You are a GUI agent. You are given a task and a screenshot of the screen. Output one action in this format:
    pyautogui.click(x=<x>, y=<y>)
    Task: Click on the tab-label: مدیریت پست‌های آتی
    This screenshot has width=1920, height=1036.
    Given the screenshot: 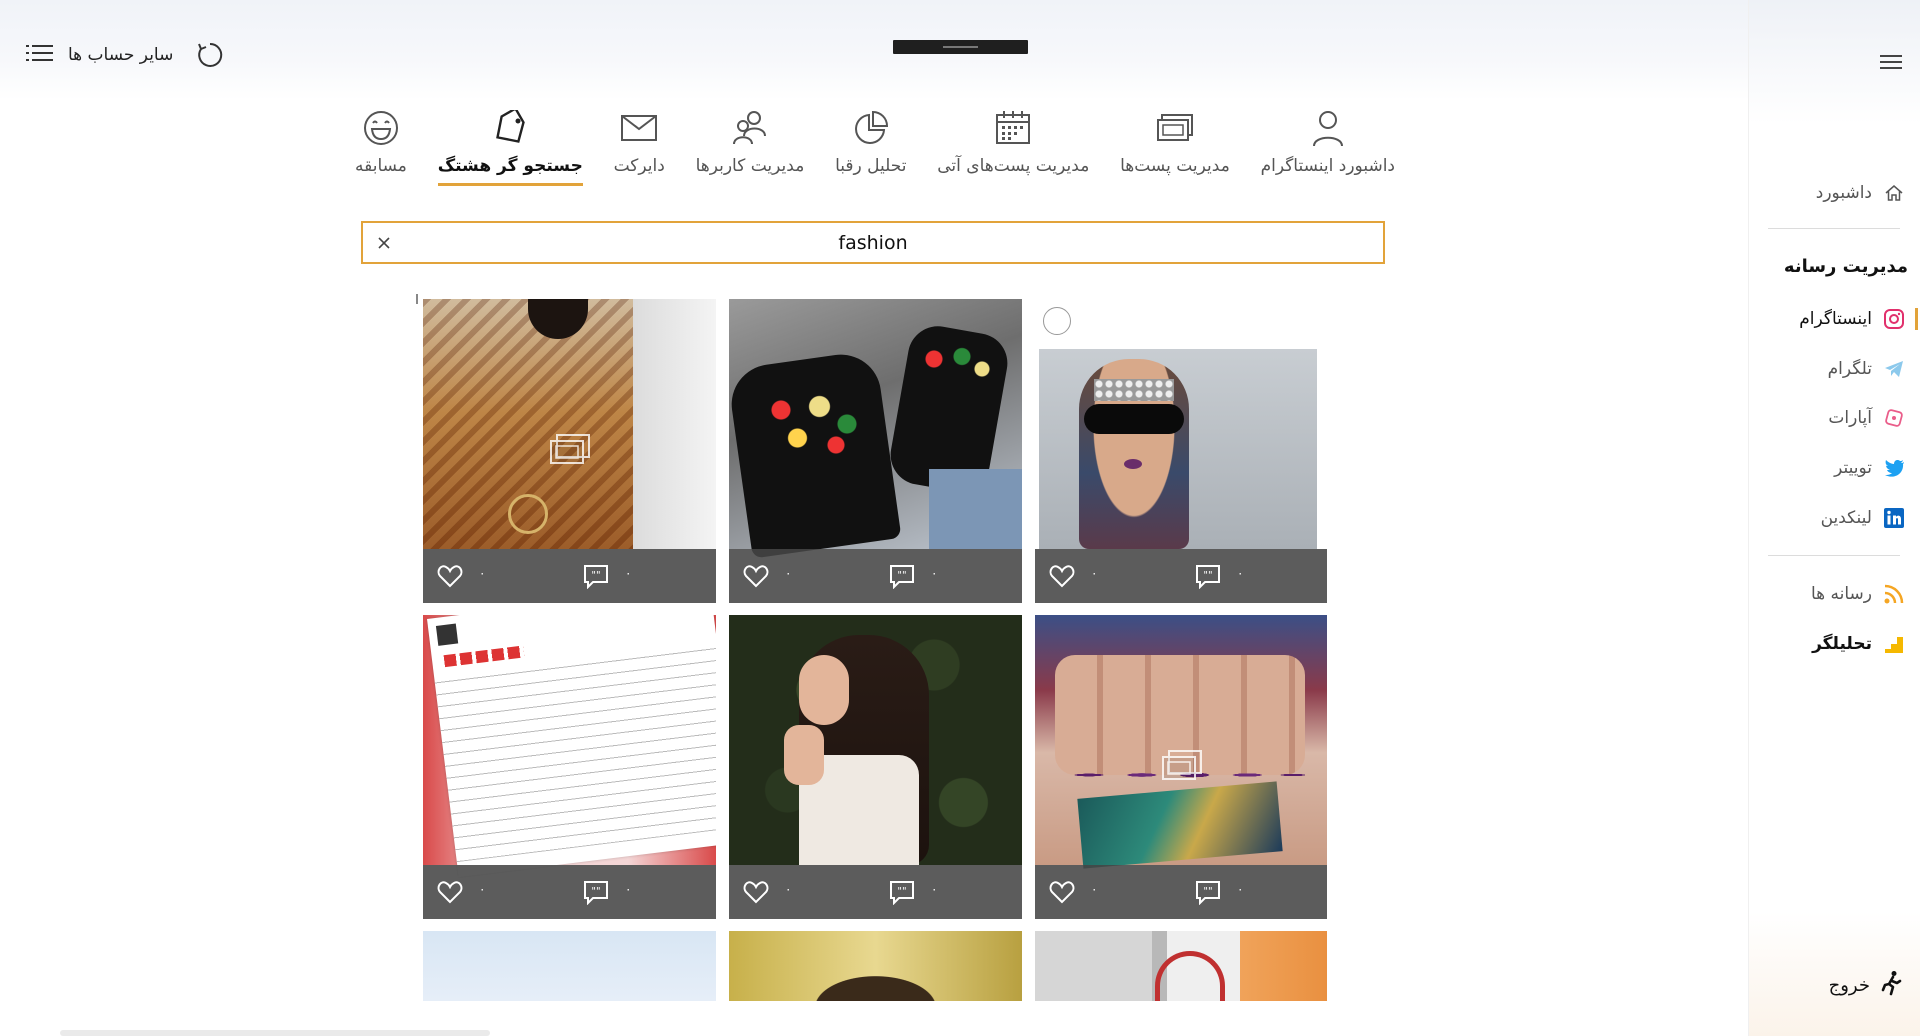 What is the action you would take?
    pyautogui.click(x=1013, y=166)
    